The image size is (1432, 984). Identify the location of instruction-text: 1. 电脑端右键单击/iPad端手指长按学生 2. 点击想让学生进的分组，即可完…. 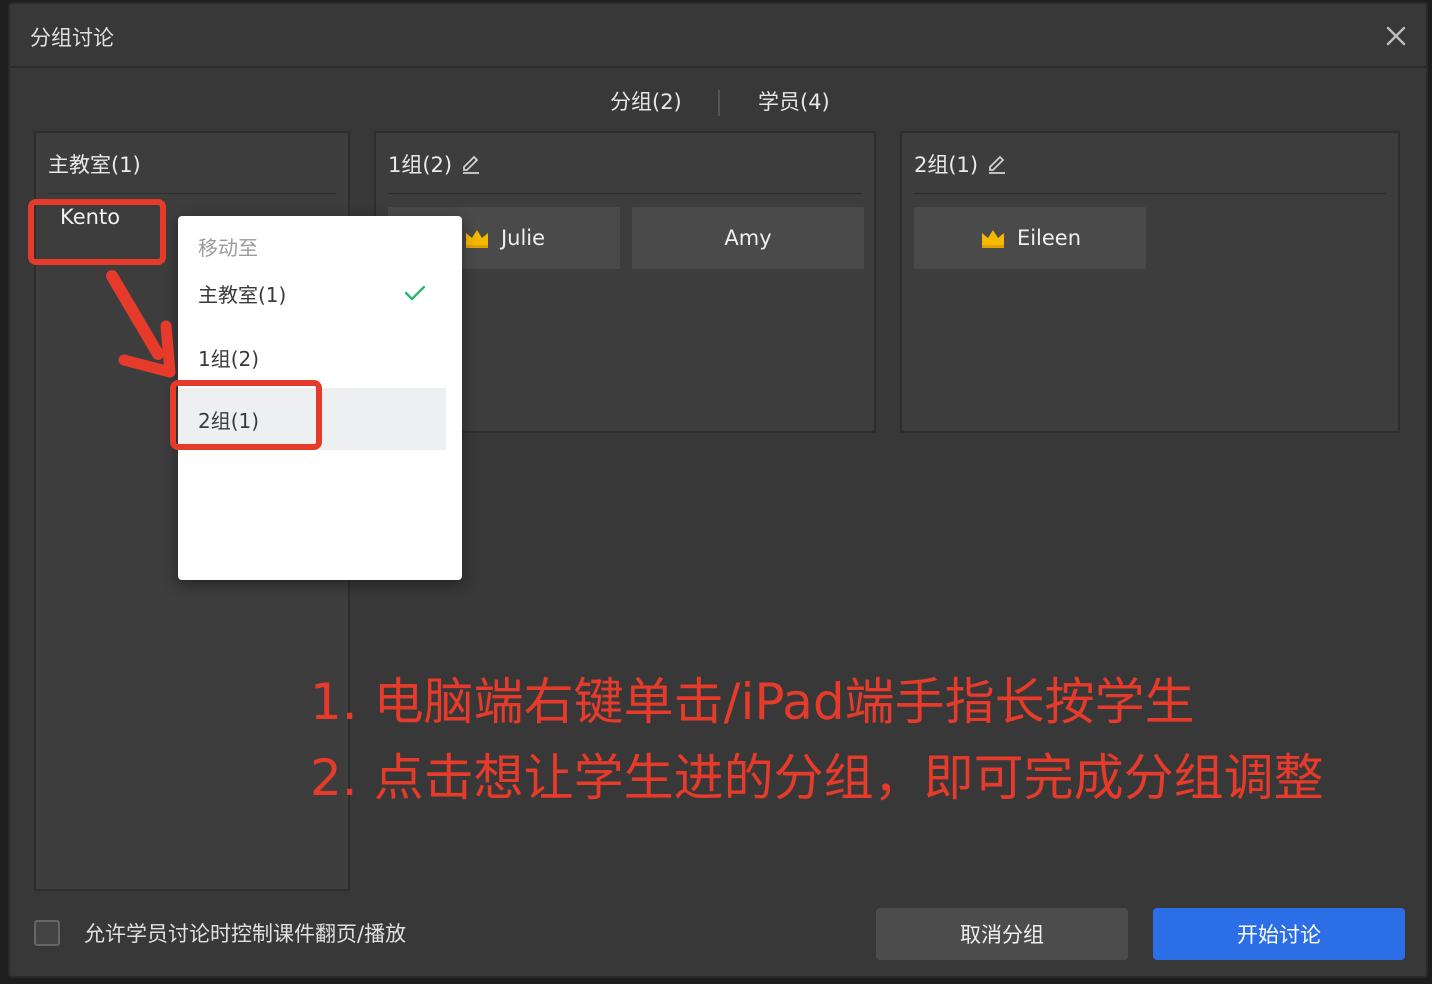
(817, 740).